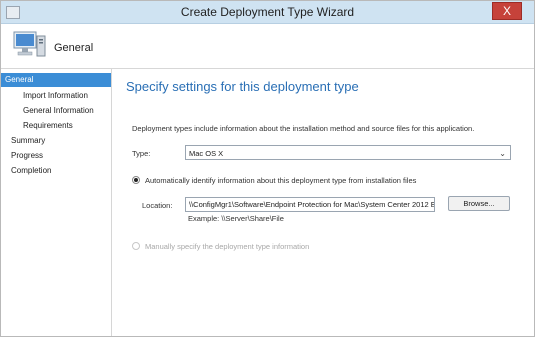 The height and width of the screenshot is (337, 535). What do you see at coordinates (56, 80) in the screenshot?
I see `nav-item-general: General` at bounding box center [56, 80].